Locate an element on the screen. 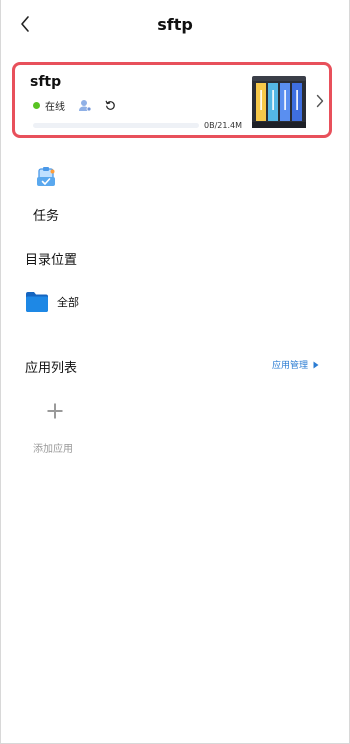 The height and width of the screenshot is (744, 350). folder-item-all: 全部 is located at coordinates (52, 302).